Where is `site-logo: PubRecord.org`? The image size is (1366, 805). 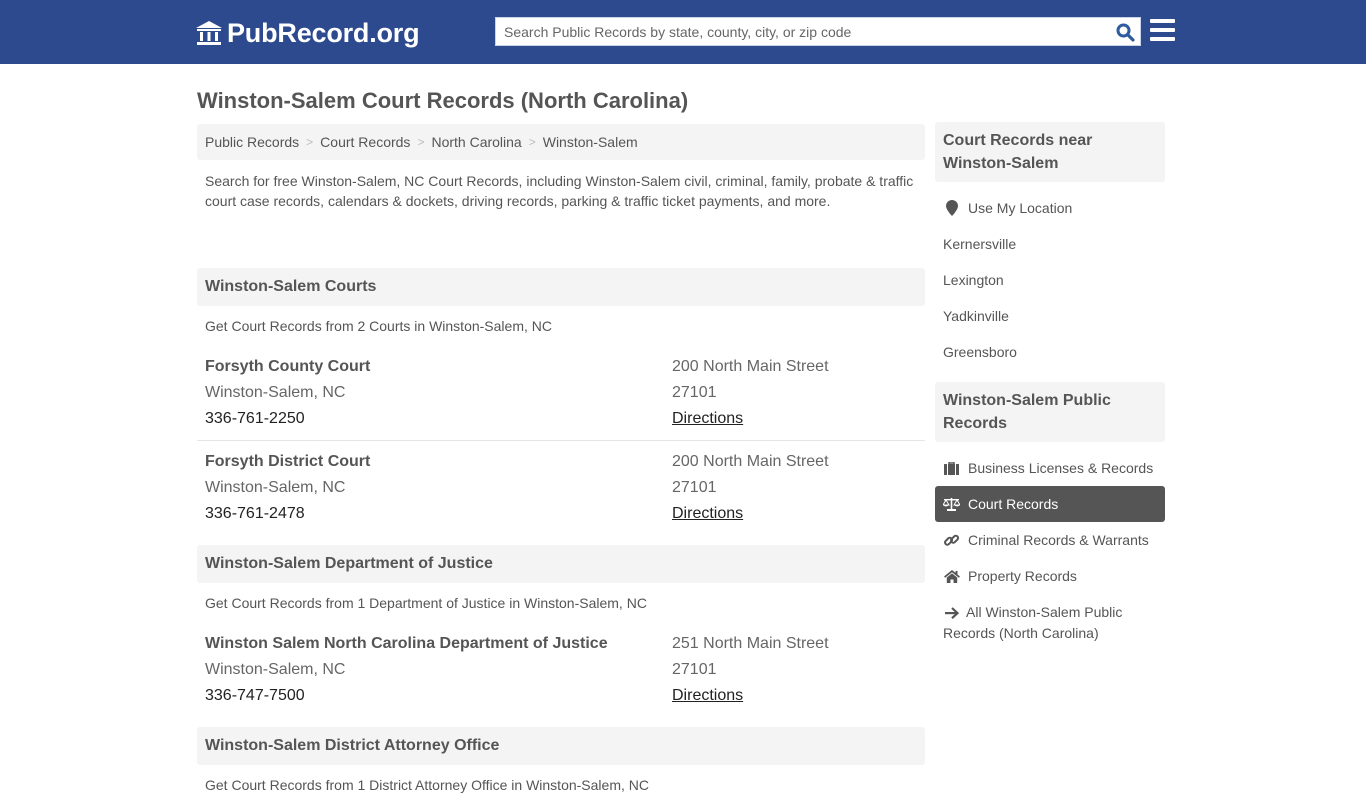 site-logo: PubRecord.org is located at coordinates (307, 33).